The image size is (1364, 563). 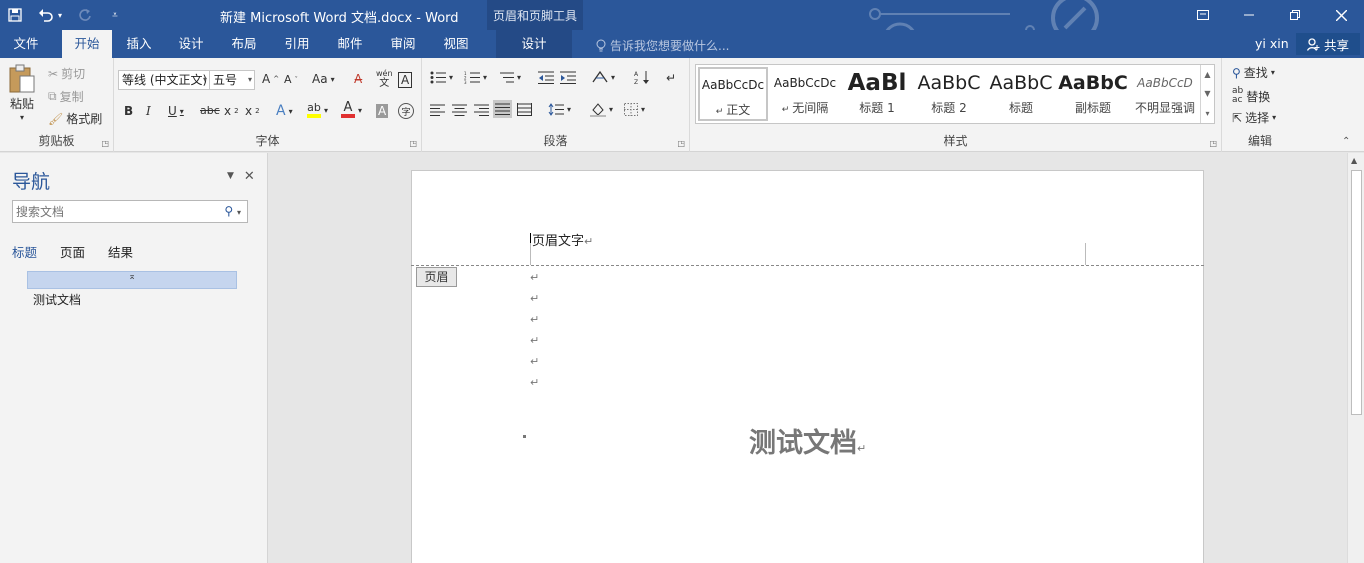 I want to click on select-button: ⇱ 选择 ▾, so click(x=1254, y=117).